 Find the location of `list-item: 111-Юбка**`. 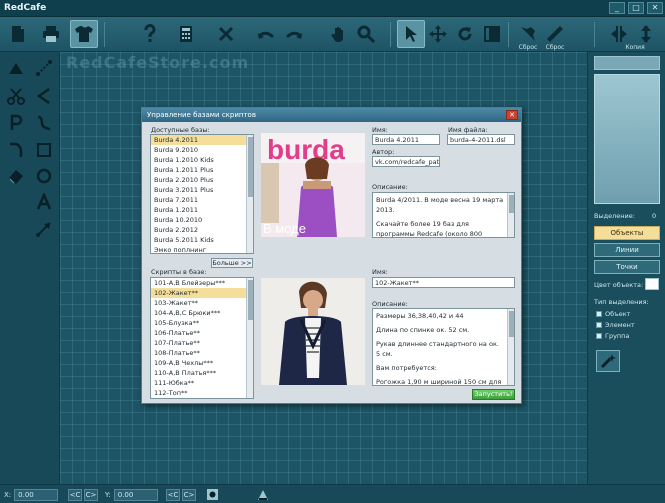

list-item: 111-Юбка** is located at coordinates (202, 383).